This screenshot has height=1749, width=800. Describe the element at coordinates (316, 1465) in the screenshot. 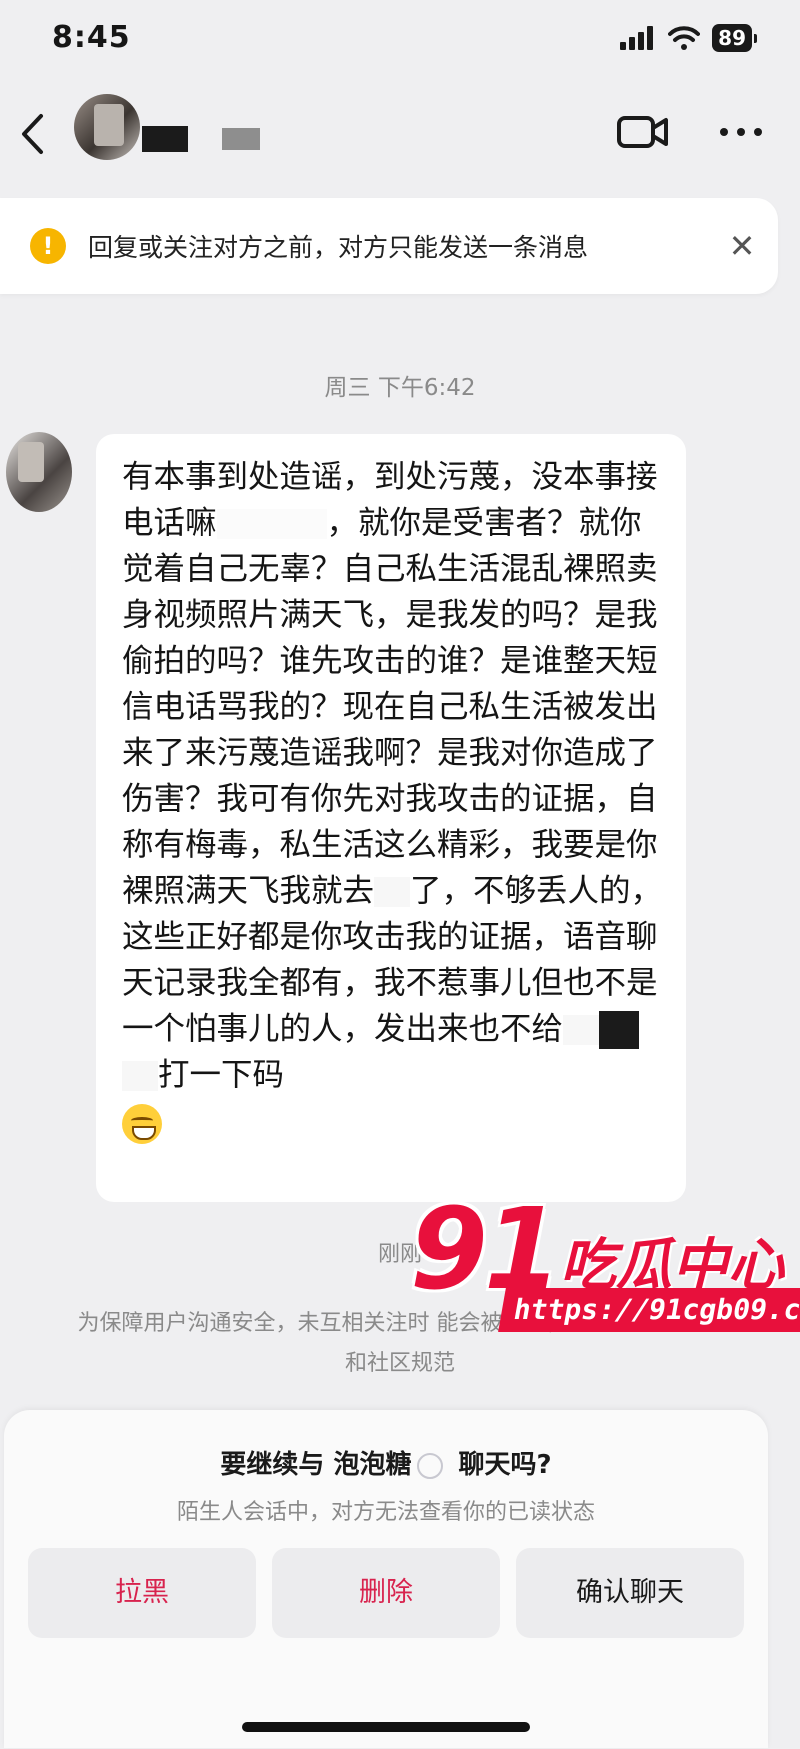

I see `sheet-title-prefix: 要继续与 泡泡糖` at that location.